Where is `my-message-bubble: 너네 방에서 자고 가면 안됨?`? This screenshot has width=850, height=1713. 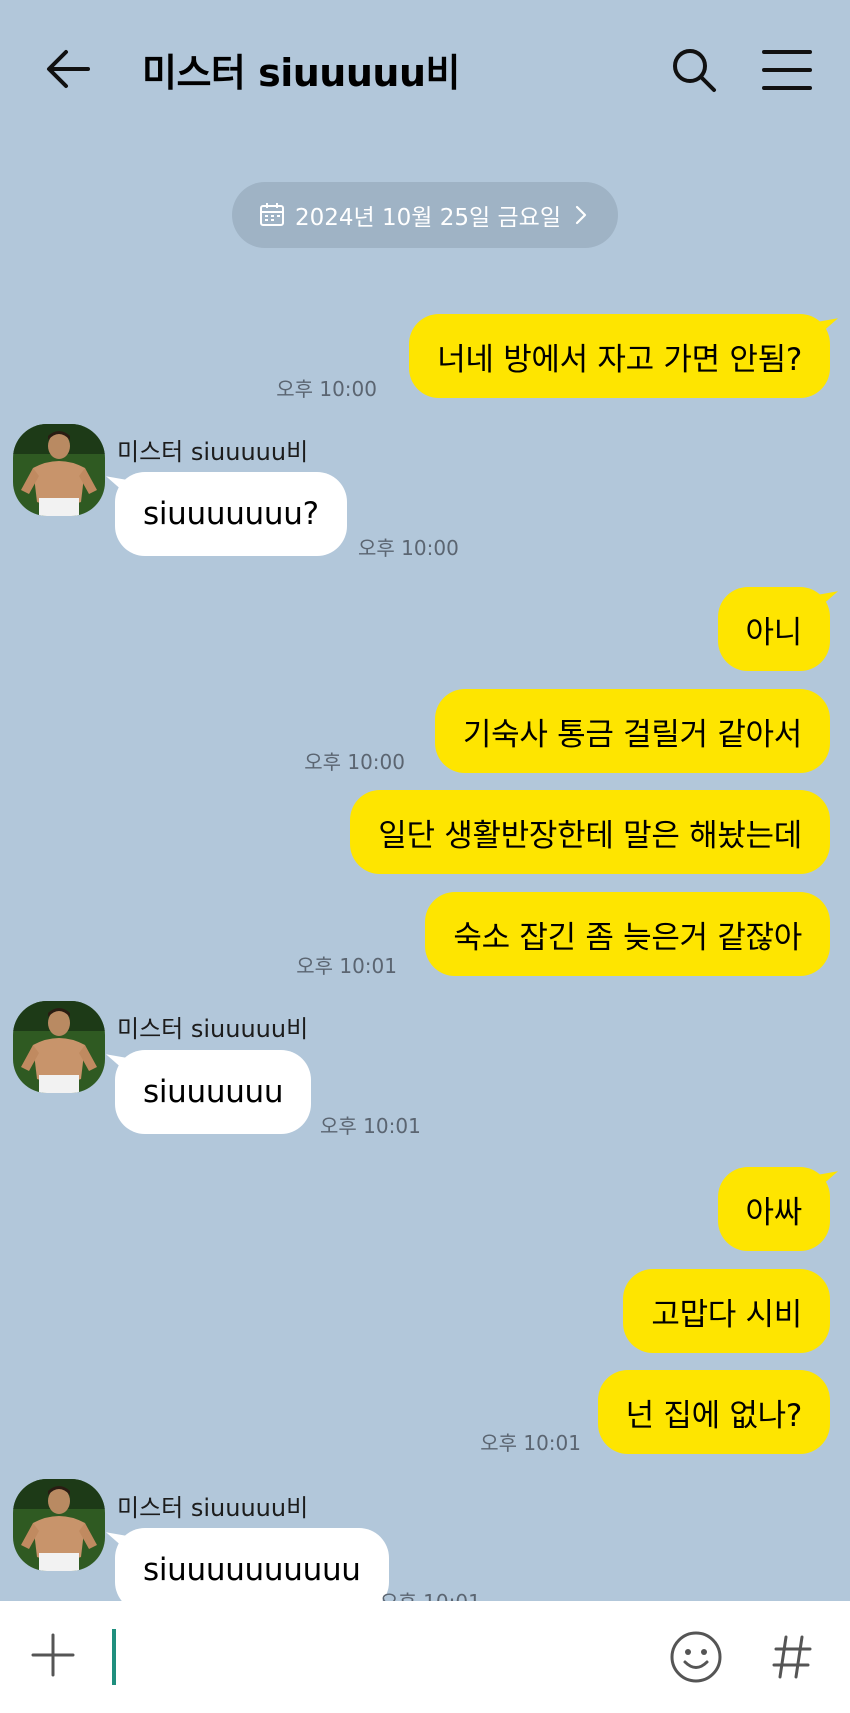
my-message-bubble: 너네 방에서 자고 가면 안됨? is located at coordinates (619, 356).